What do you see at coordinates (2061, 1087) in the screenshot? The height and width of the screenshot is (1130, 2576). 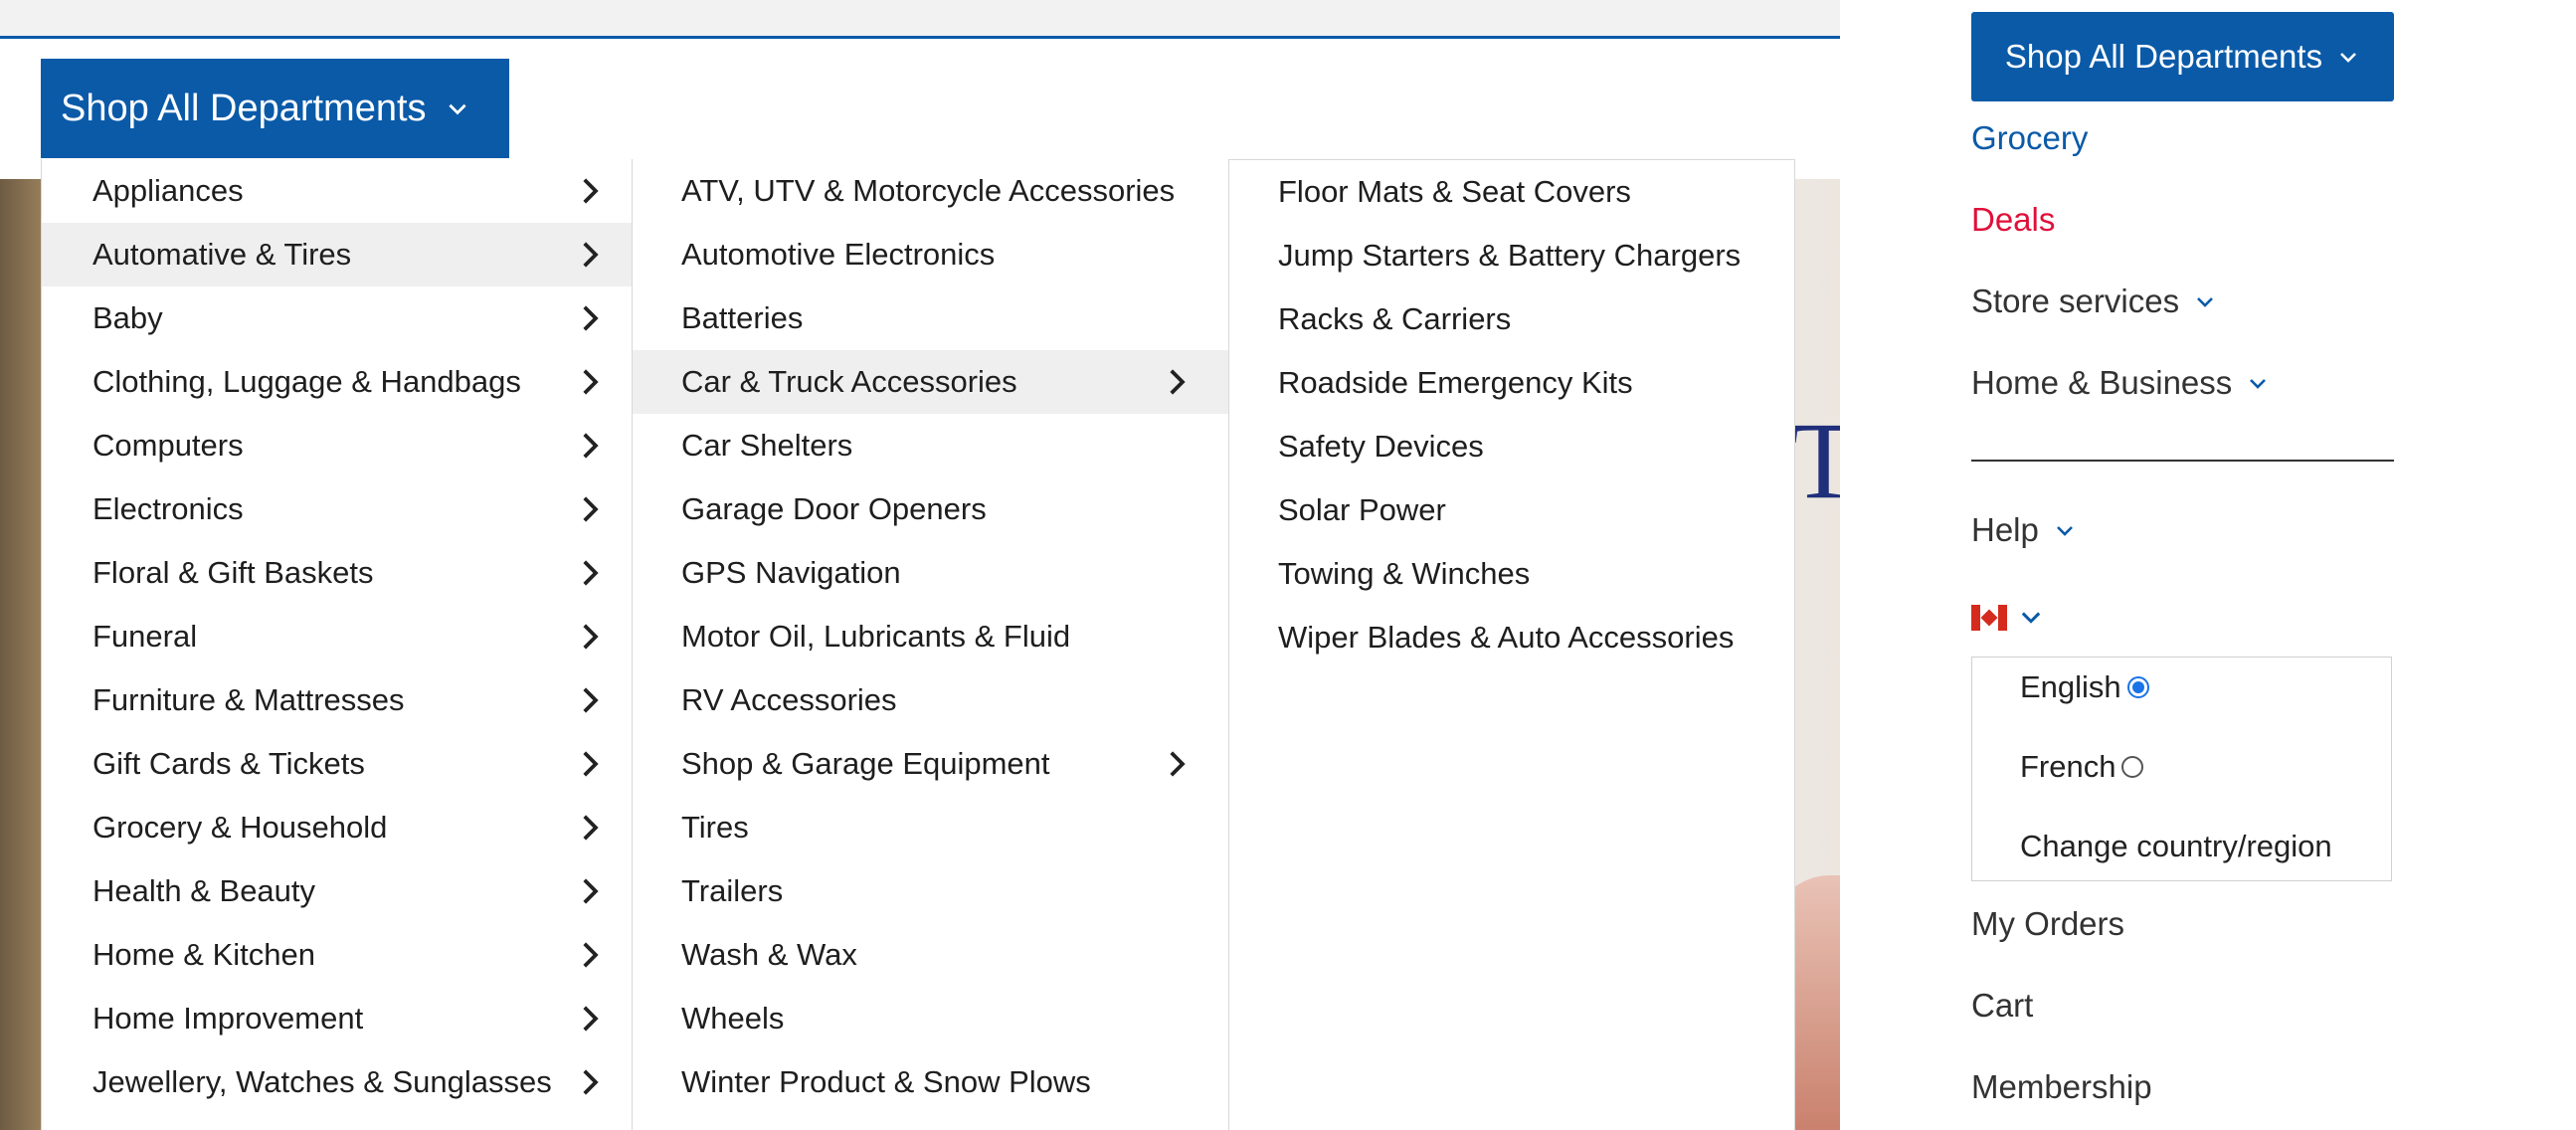 I see `nav-link-membership: Membership` at bounding box center [2061, 1087].